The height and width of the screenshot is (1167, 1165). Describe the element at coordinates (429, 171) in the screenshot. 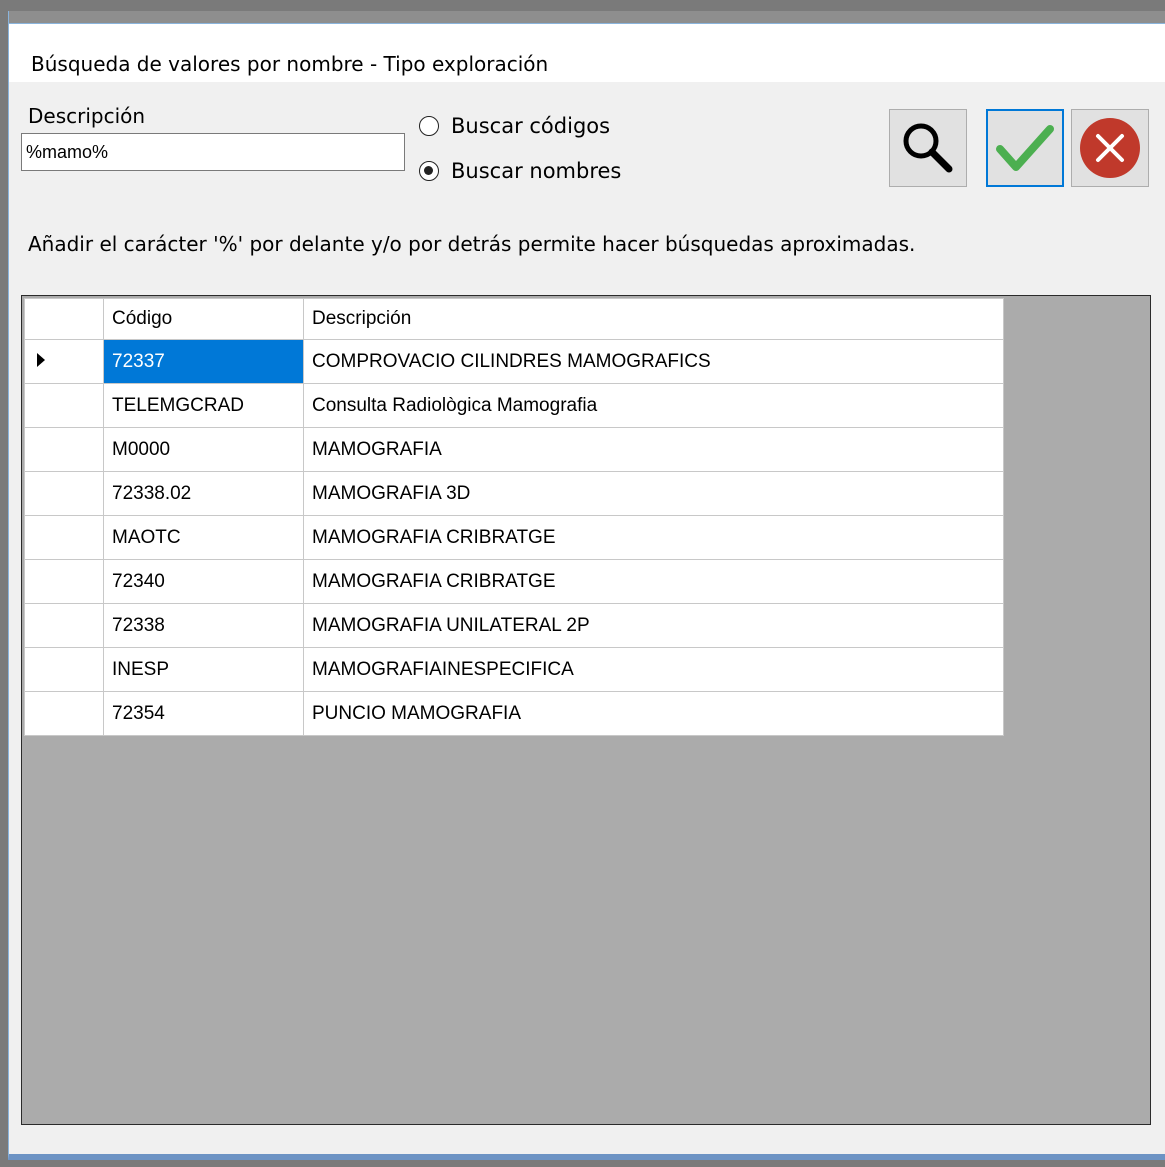

I see `radio-button-names` at that location.